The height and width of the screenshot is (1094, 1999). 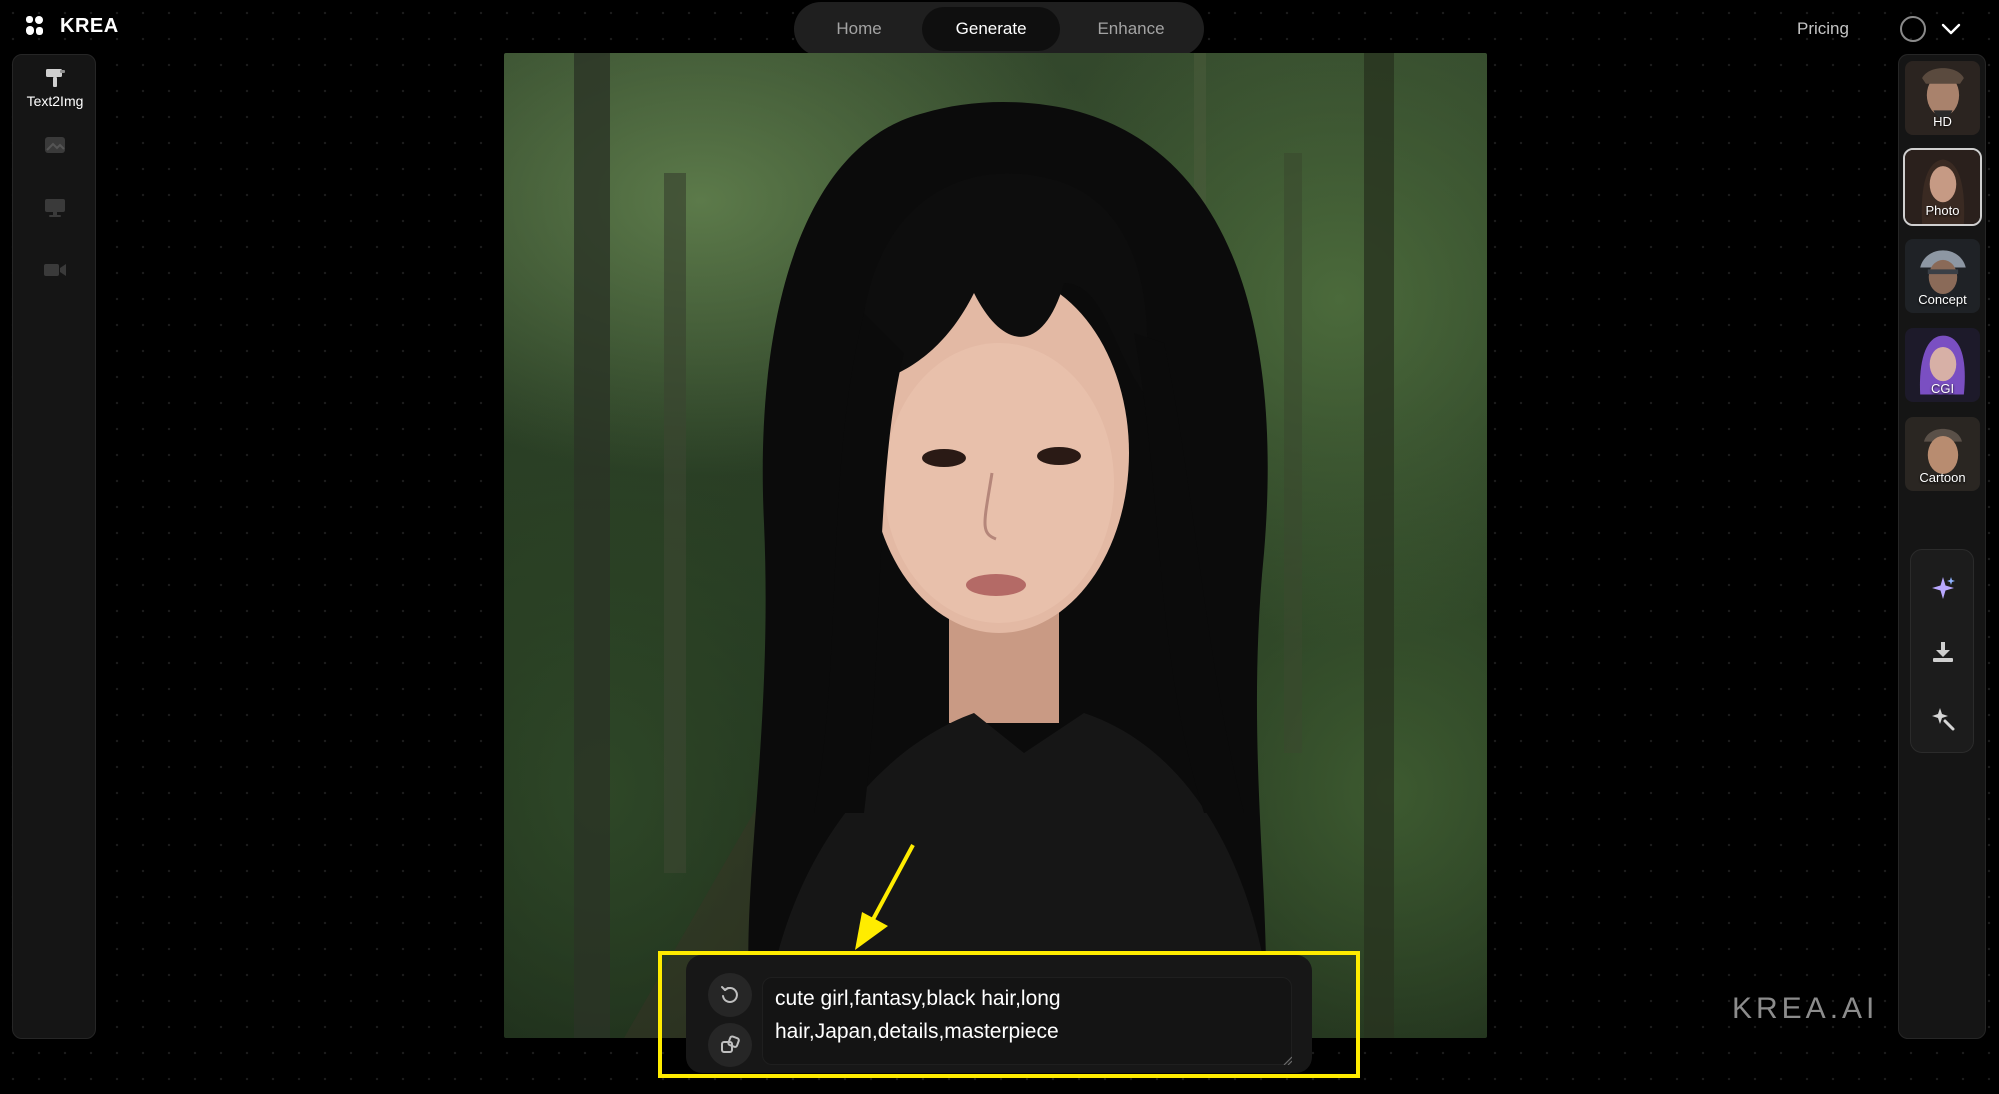 I want to click on refresh-icon, so click(x=729, y=994).